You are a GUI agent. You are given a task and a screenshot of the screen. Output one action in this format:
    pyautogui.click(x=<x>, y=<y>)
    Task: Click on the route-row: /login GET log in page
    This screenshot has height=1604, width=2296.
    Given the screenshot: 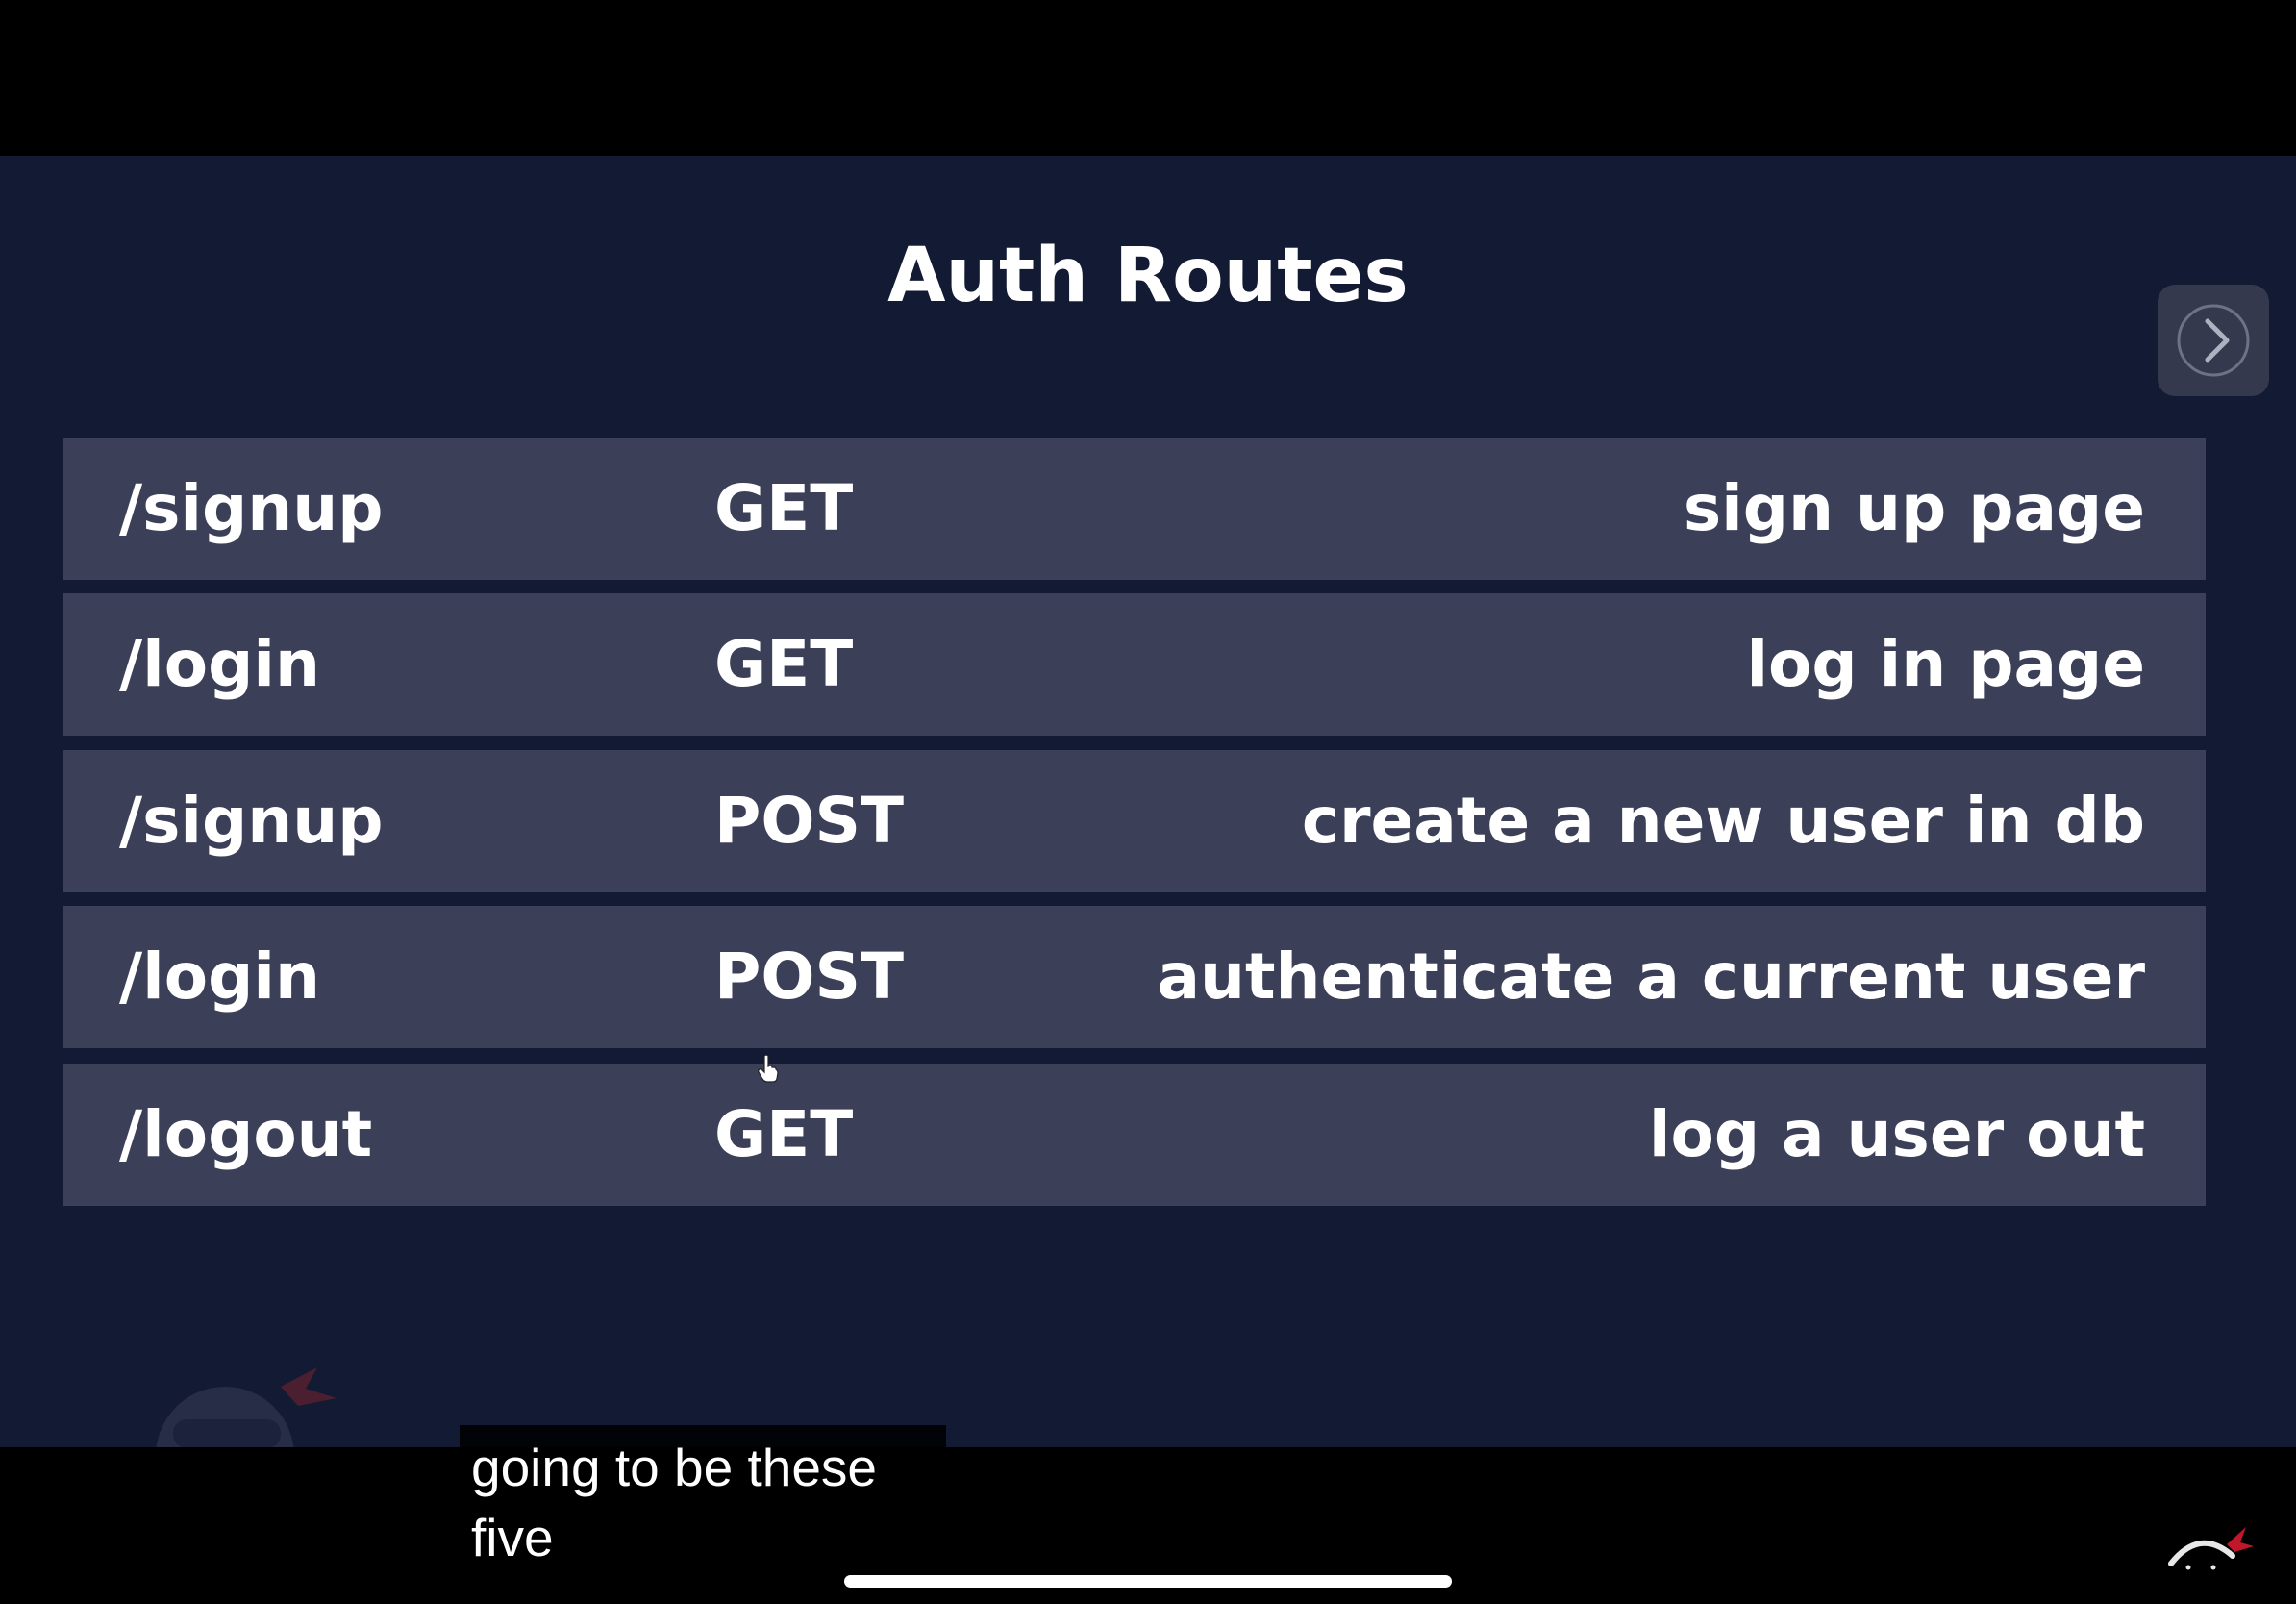 What is the action you would take?
    pyautogui.click(x=1134, y=664)
    